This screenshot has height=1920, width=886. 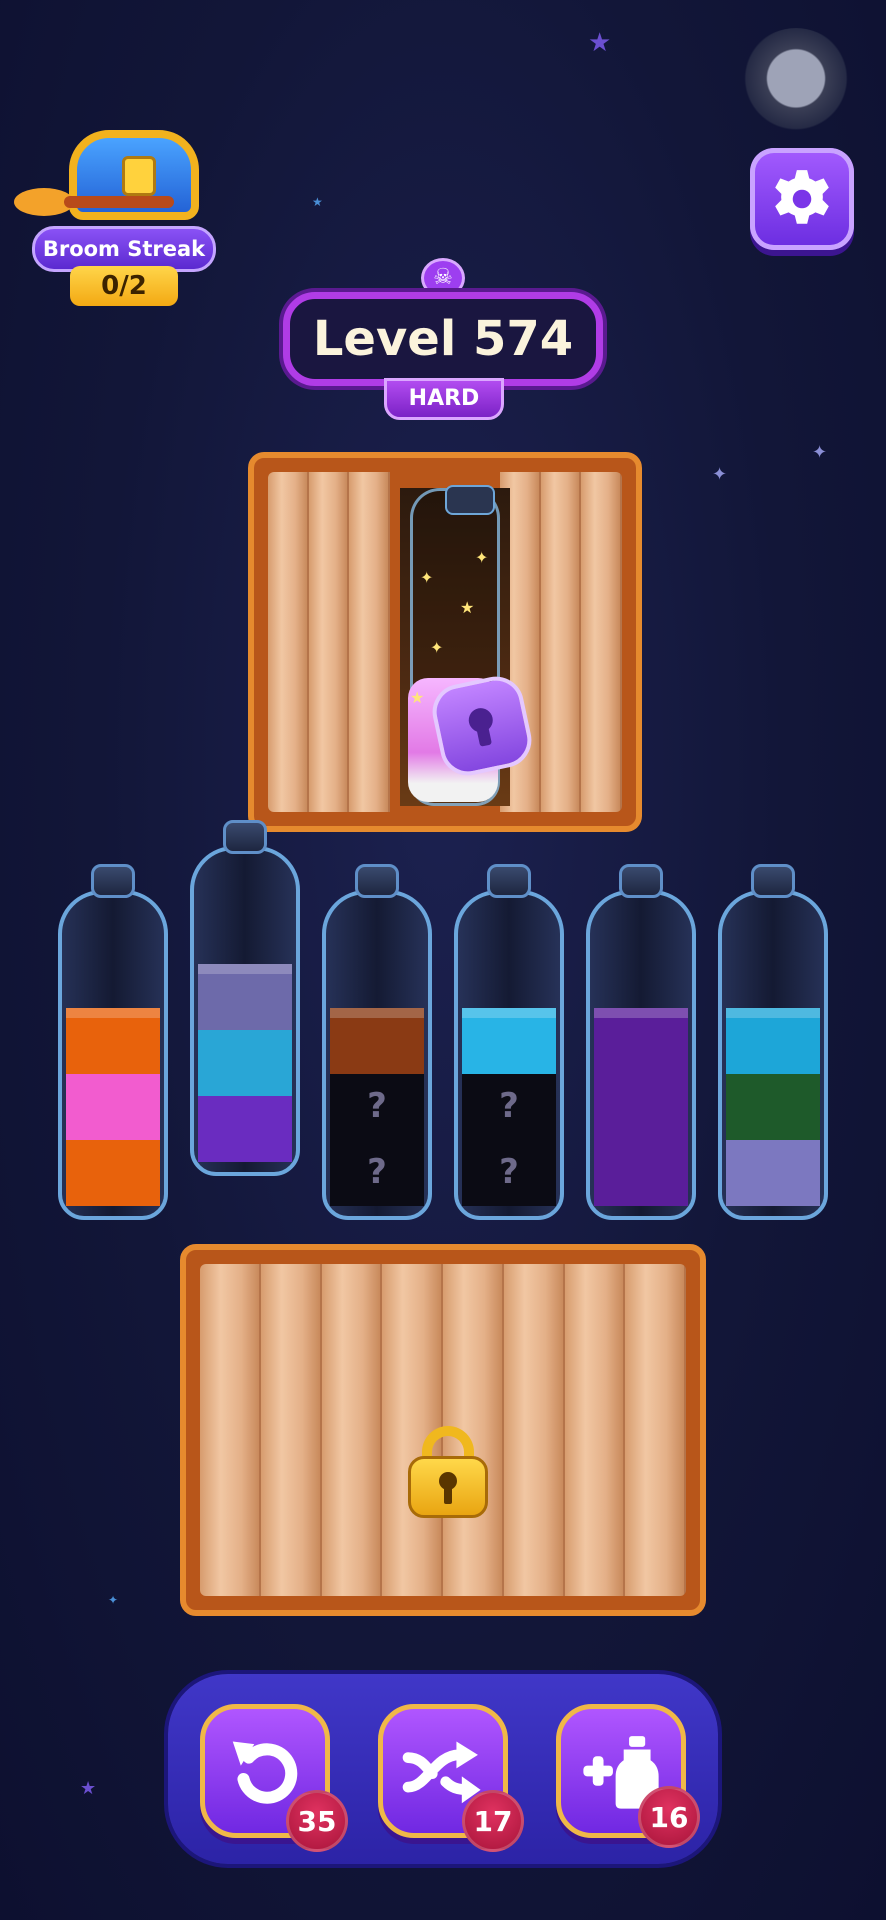 I want to click on settings-button, so click(x=802, y=199).